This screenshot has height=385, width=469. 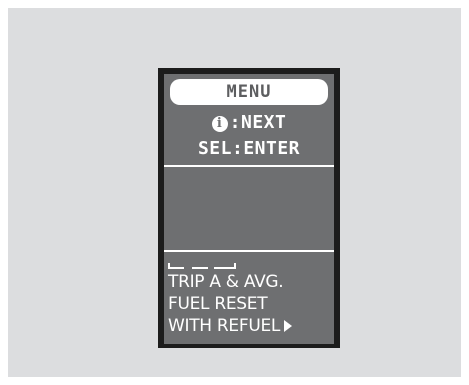 I want to click on message-line-3-row: WITH REFUEL, so click(x=230, y=326).